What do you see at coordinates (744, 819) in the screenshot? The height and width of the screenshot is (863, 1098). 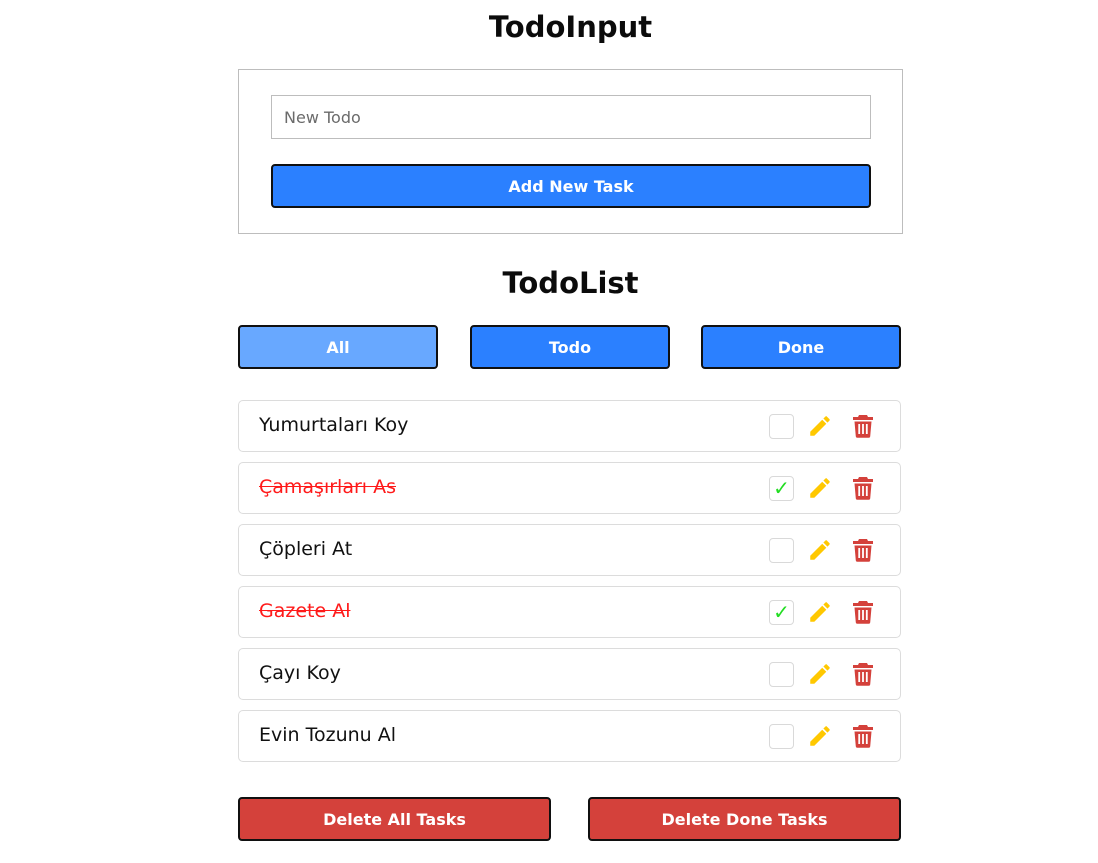 I see `delete-done-tasks-button: Delete Done Tasks` at bounding box center [744, 819].